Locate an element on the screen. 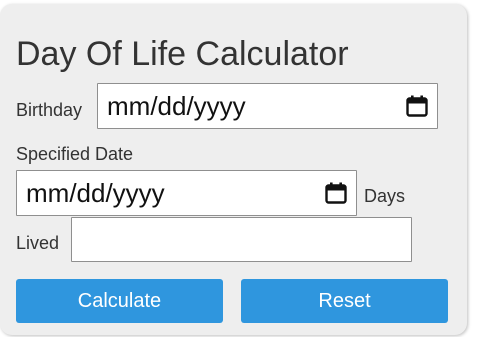 Image resolution: width=477 pixels, height=337 pixels. birthday-label: Birthday is located at coordinates (49, 110).